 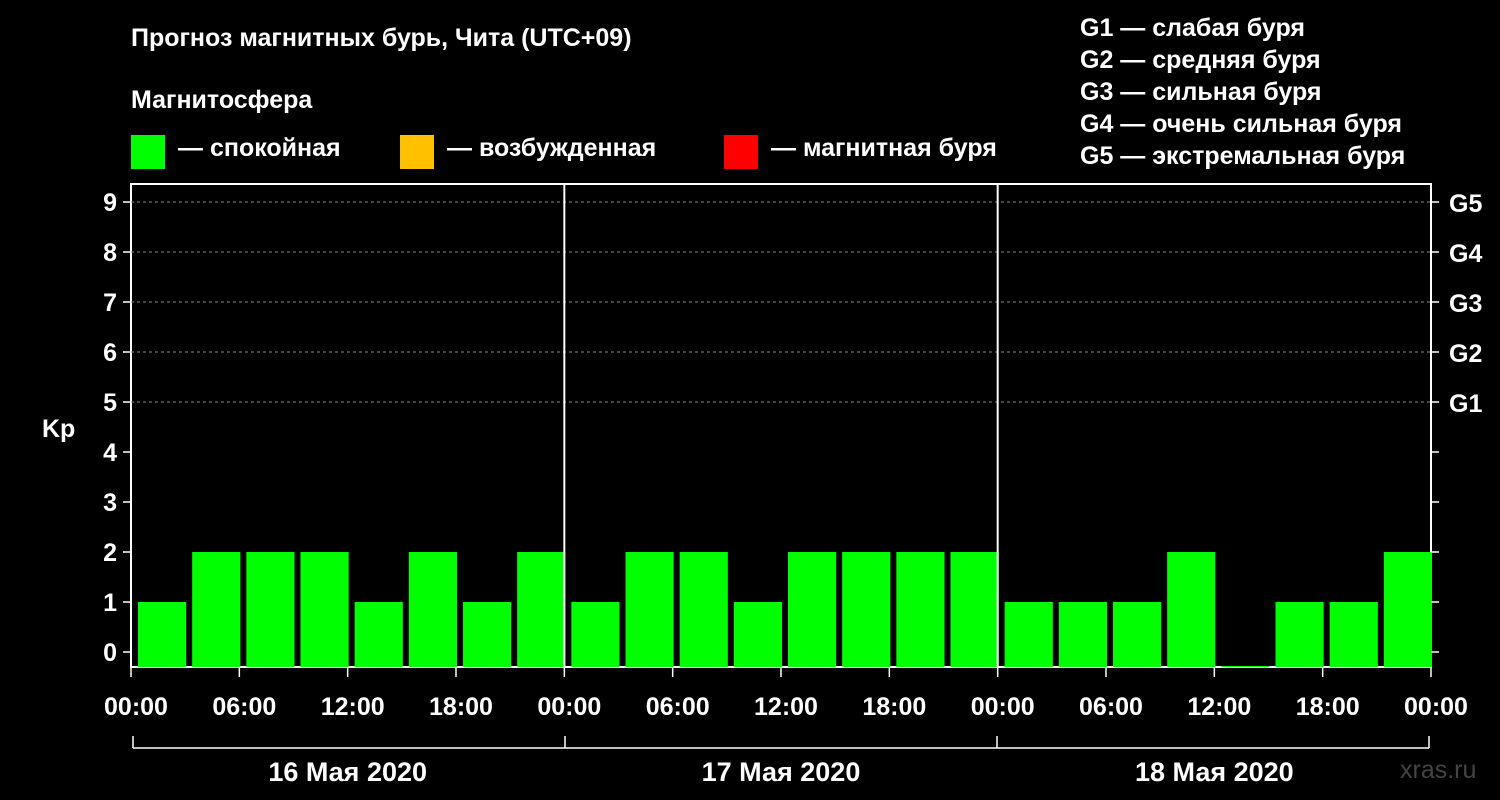 I want to click on y-tick-label: 6, so click(x=110, y=353).